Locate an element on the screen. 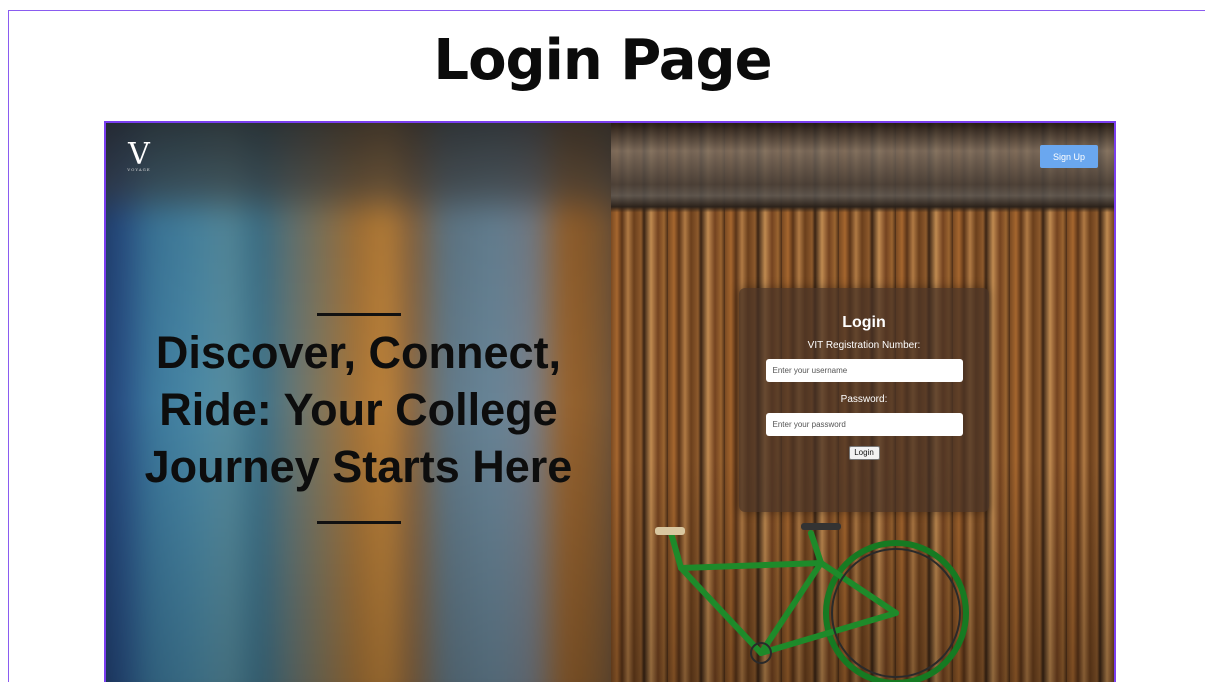 This screenshot has width=1205, height=682. signup-button: Sign Up is located at coordinates (1069, 156).